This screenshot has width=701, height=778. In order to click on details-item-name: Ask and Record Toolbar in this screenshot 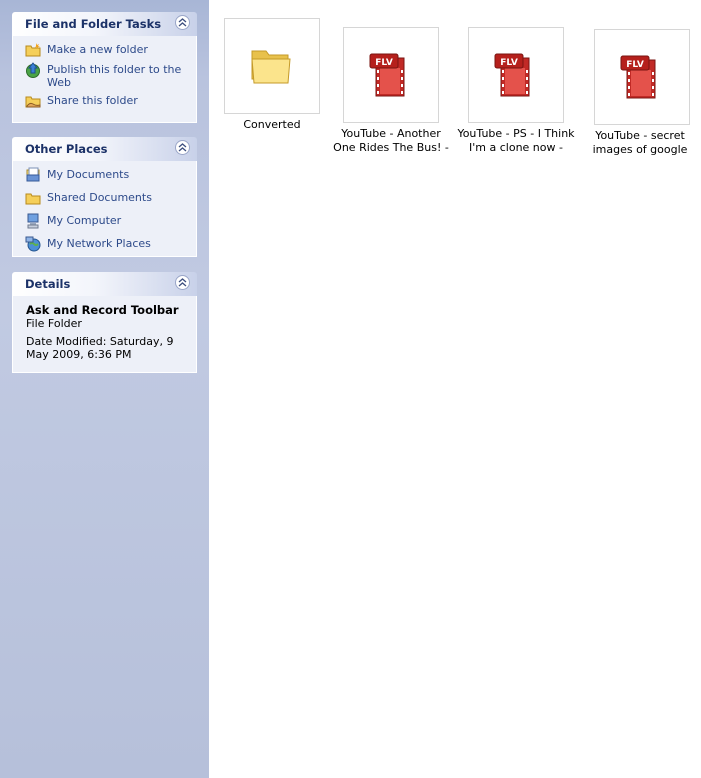, I will do `click(102, 310)`.